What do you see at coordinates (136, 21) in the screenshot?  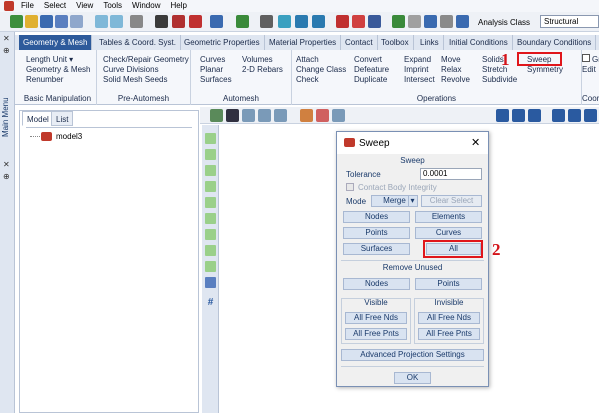 I see `cut-icon` at bounding box center [136, 21].